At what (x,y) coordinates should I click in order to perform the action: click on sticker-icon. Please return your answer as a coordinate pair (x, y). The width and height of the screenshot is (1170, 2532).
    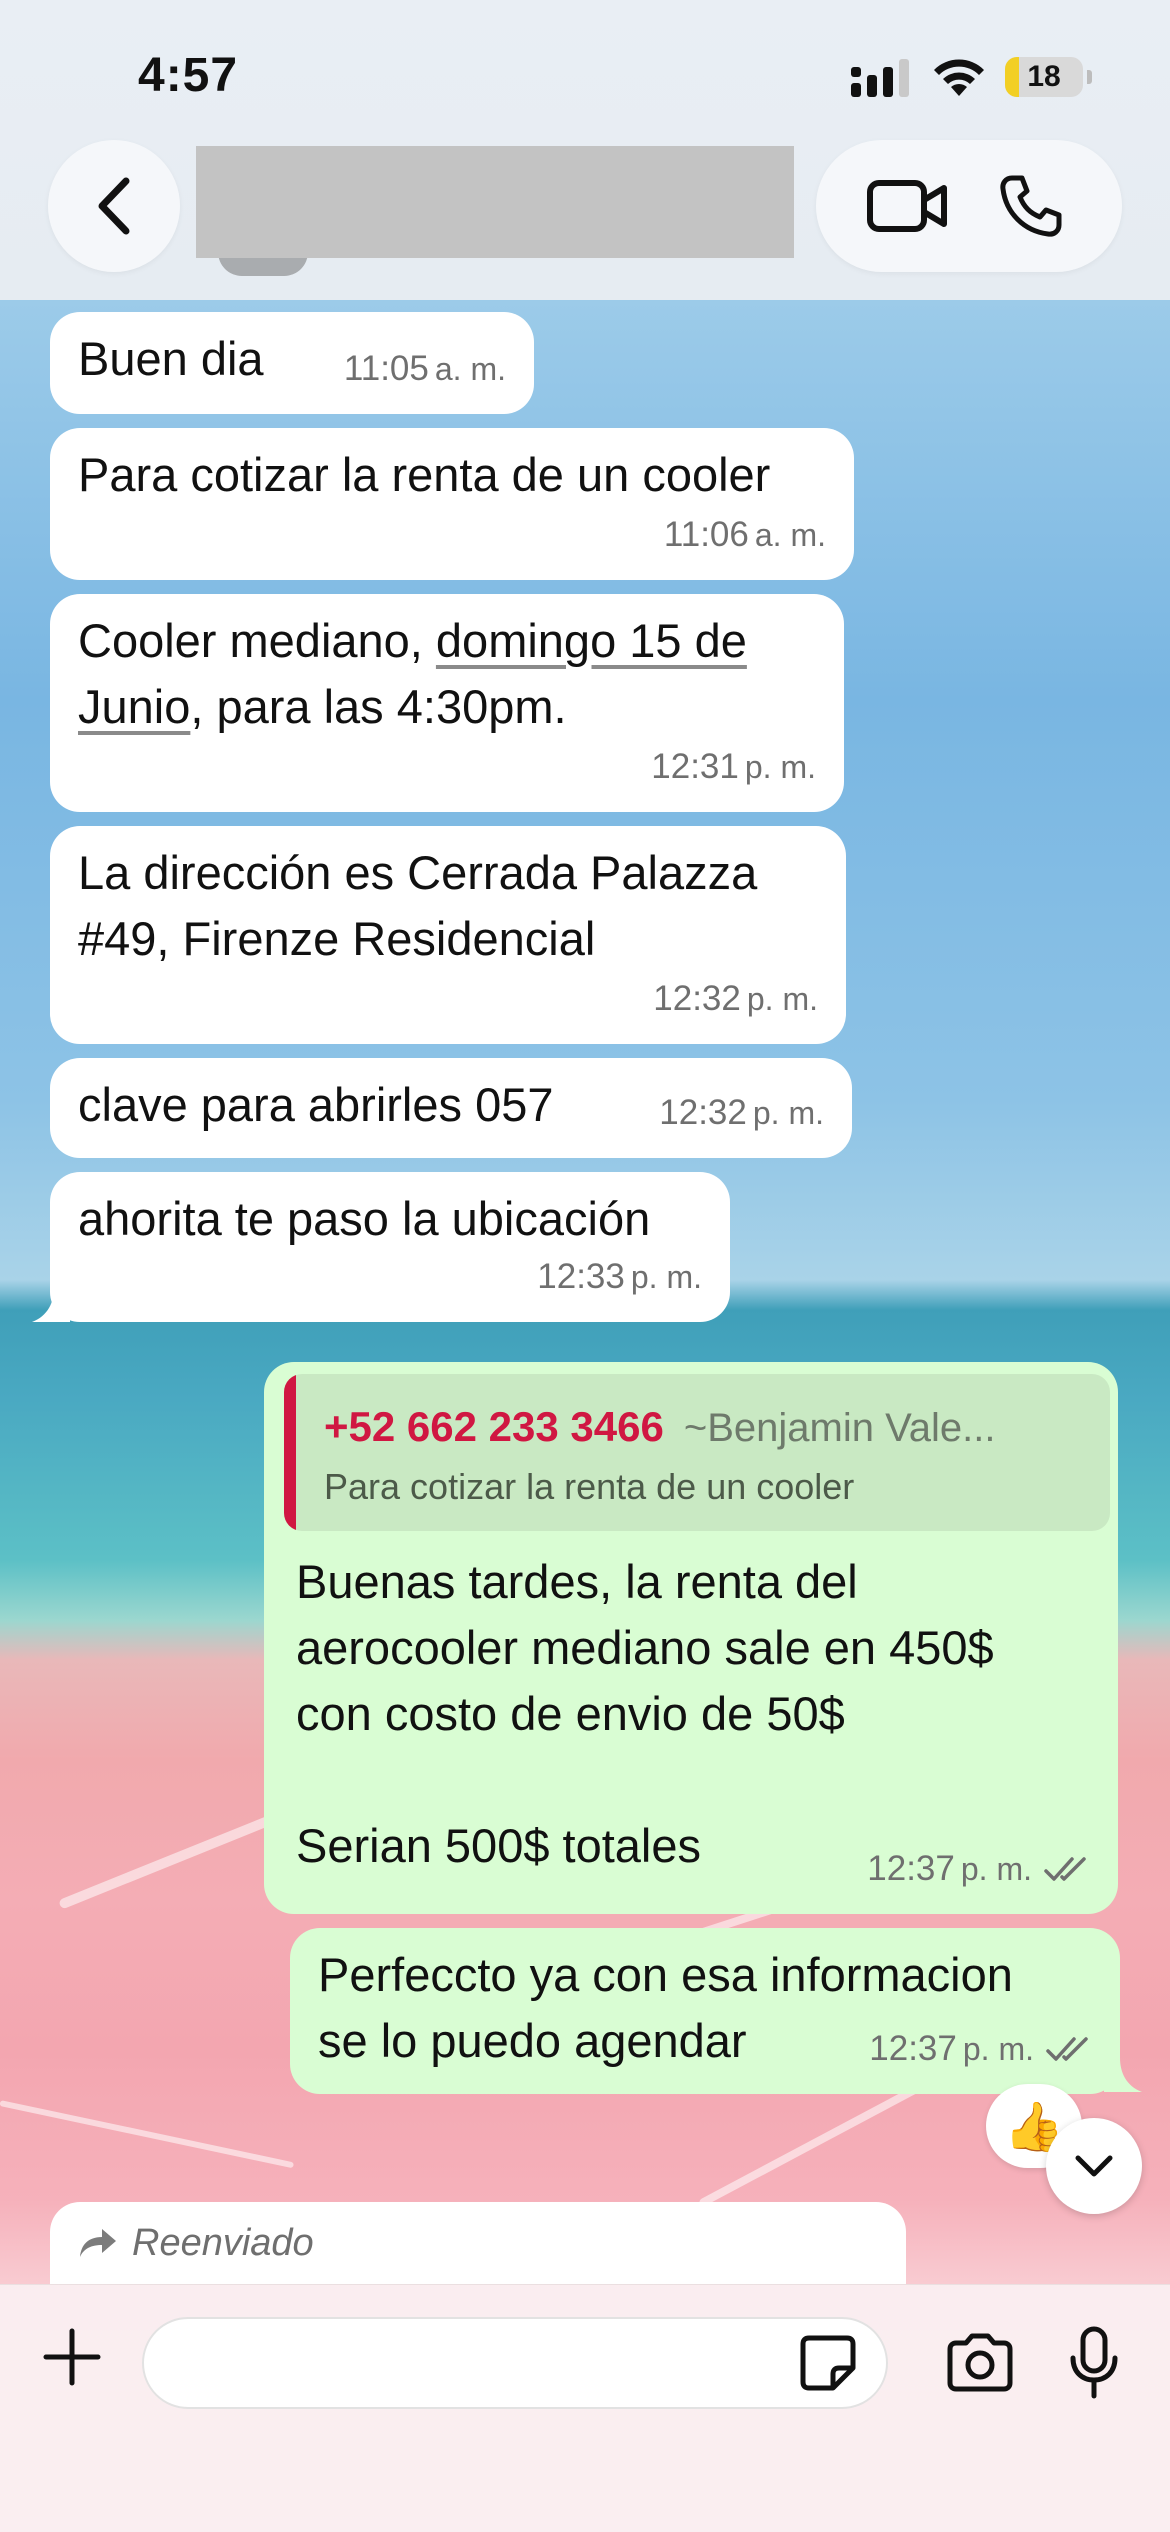
    Looking at the image, I should click on (828, 2363).